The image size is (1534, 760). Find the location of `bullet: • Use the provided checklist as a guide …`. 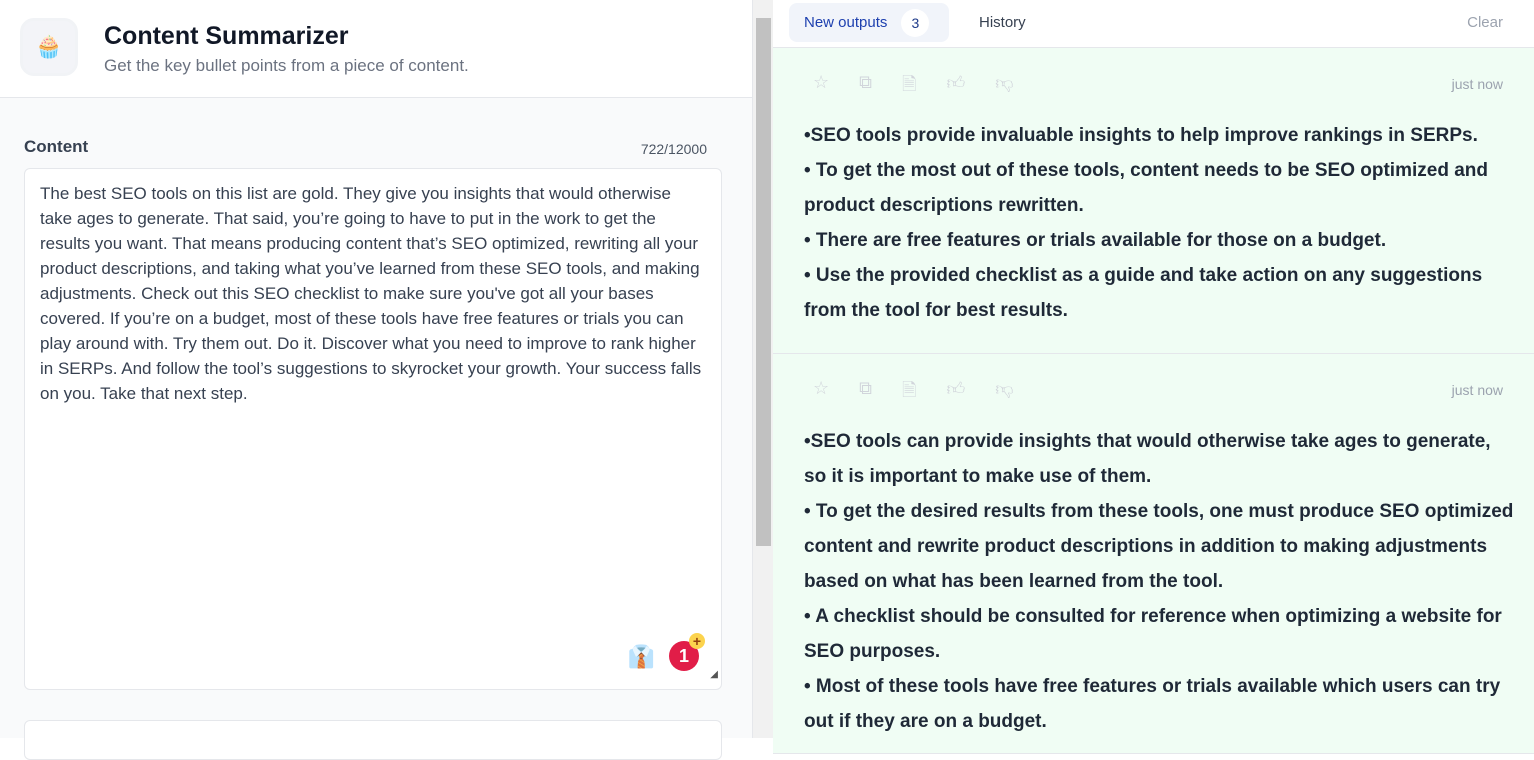

bullet: • Use the provided checklist as a guide … is located at coordinates (1143, 293).